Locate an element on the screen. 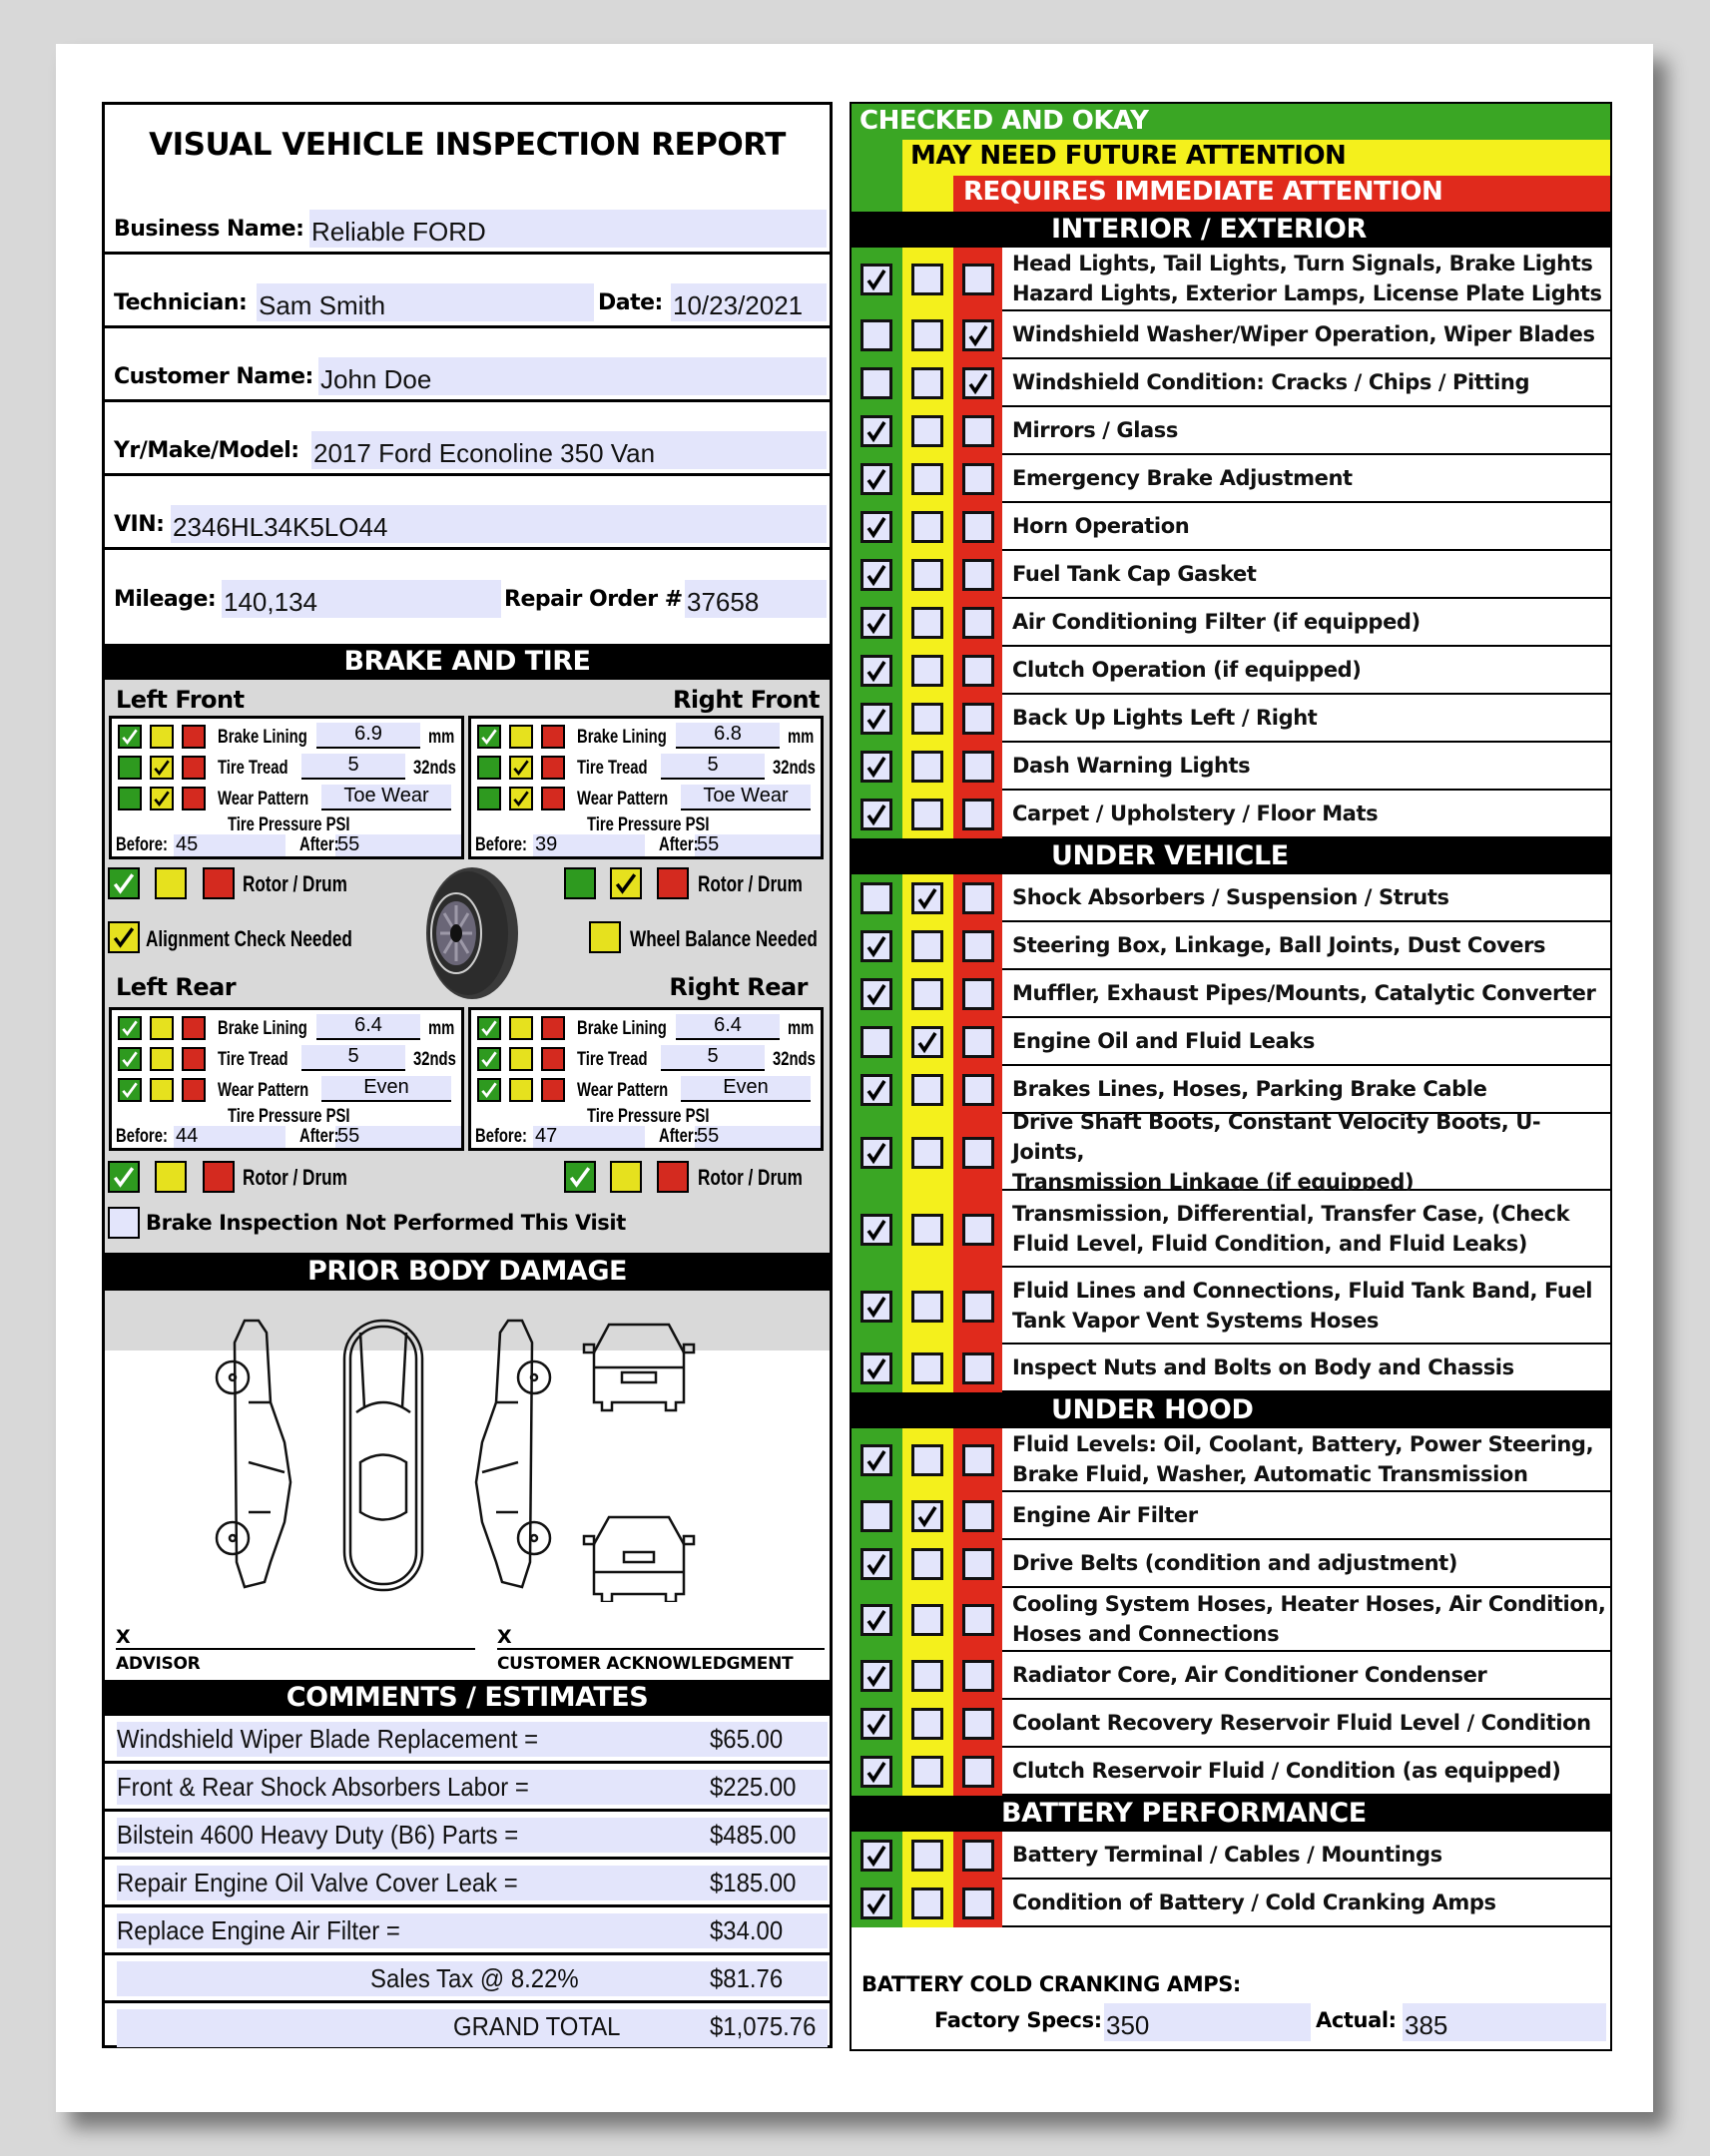 This screenshot has width=1710, height=2156. rr-wear-pattern-red is located at coordinates (553, 1090).